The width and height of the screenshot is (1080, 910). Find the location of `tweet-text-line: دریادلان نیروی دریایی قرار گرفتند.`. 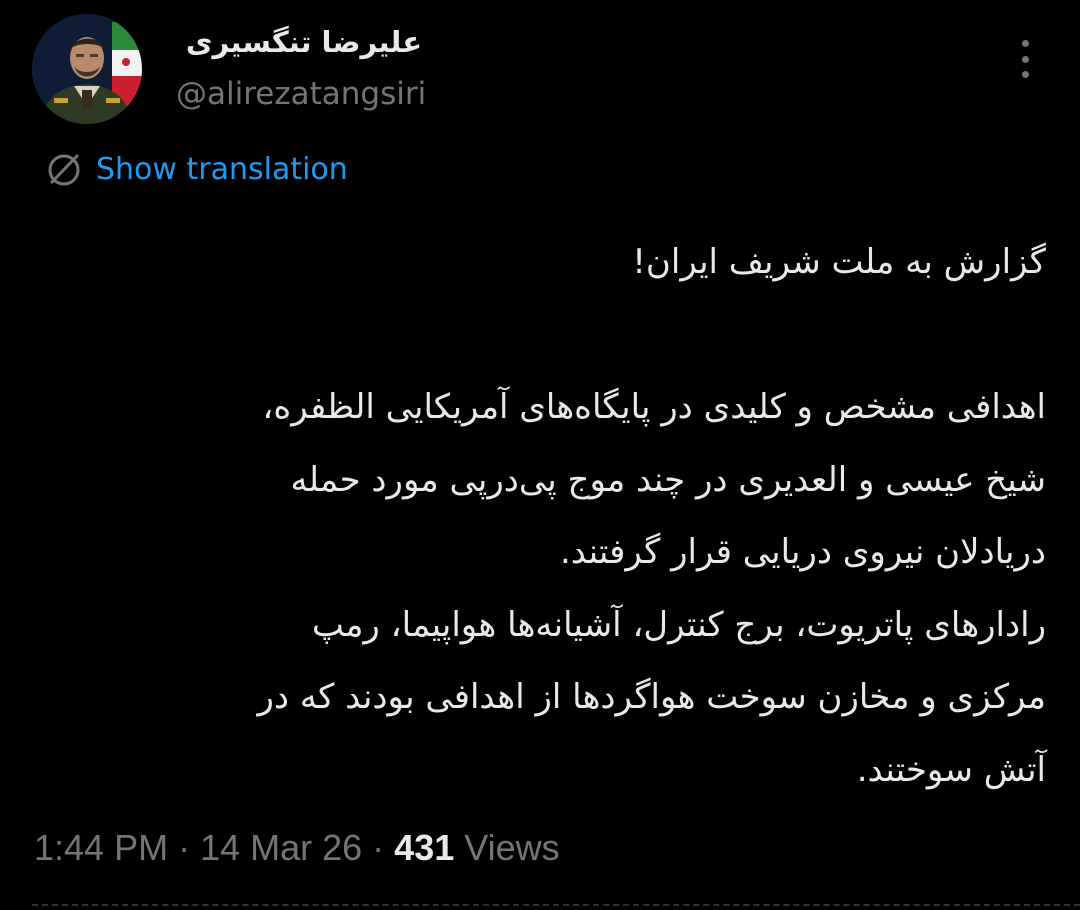

tweet-text-line: دریادلان نیروی دریایی قرار گرفتند. is located at coordinates (802, 552).